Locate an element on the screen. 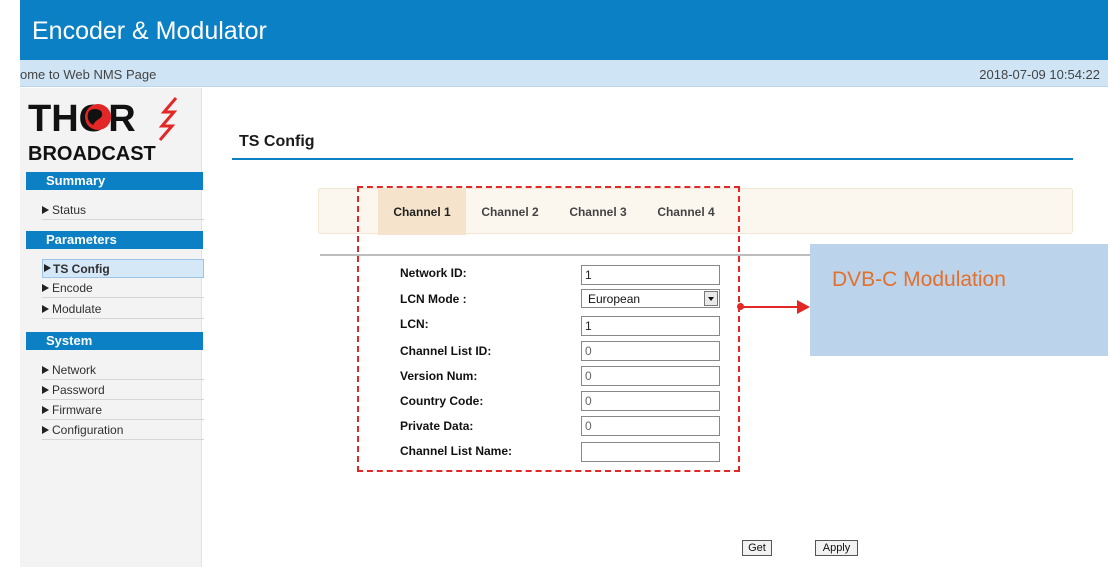  sidebar-section-summary: Summary is located at coordinates (114, 181).